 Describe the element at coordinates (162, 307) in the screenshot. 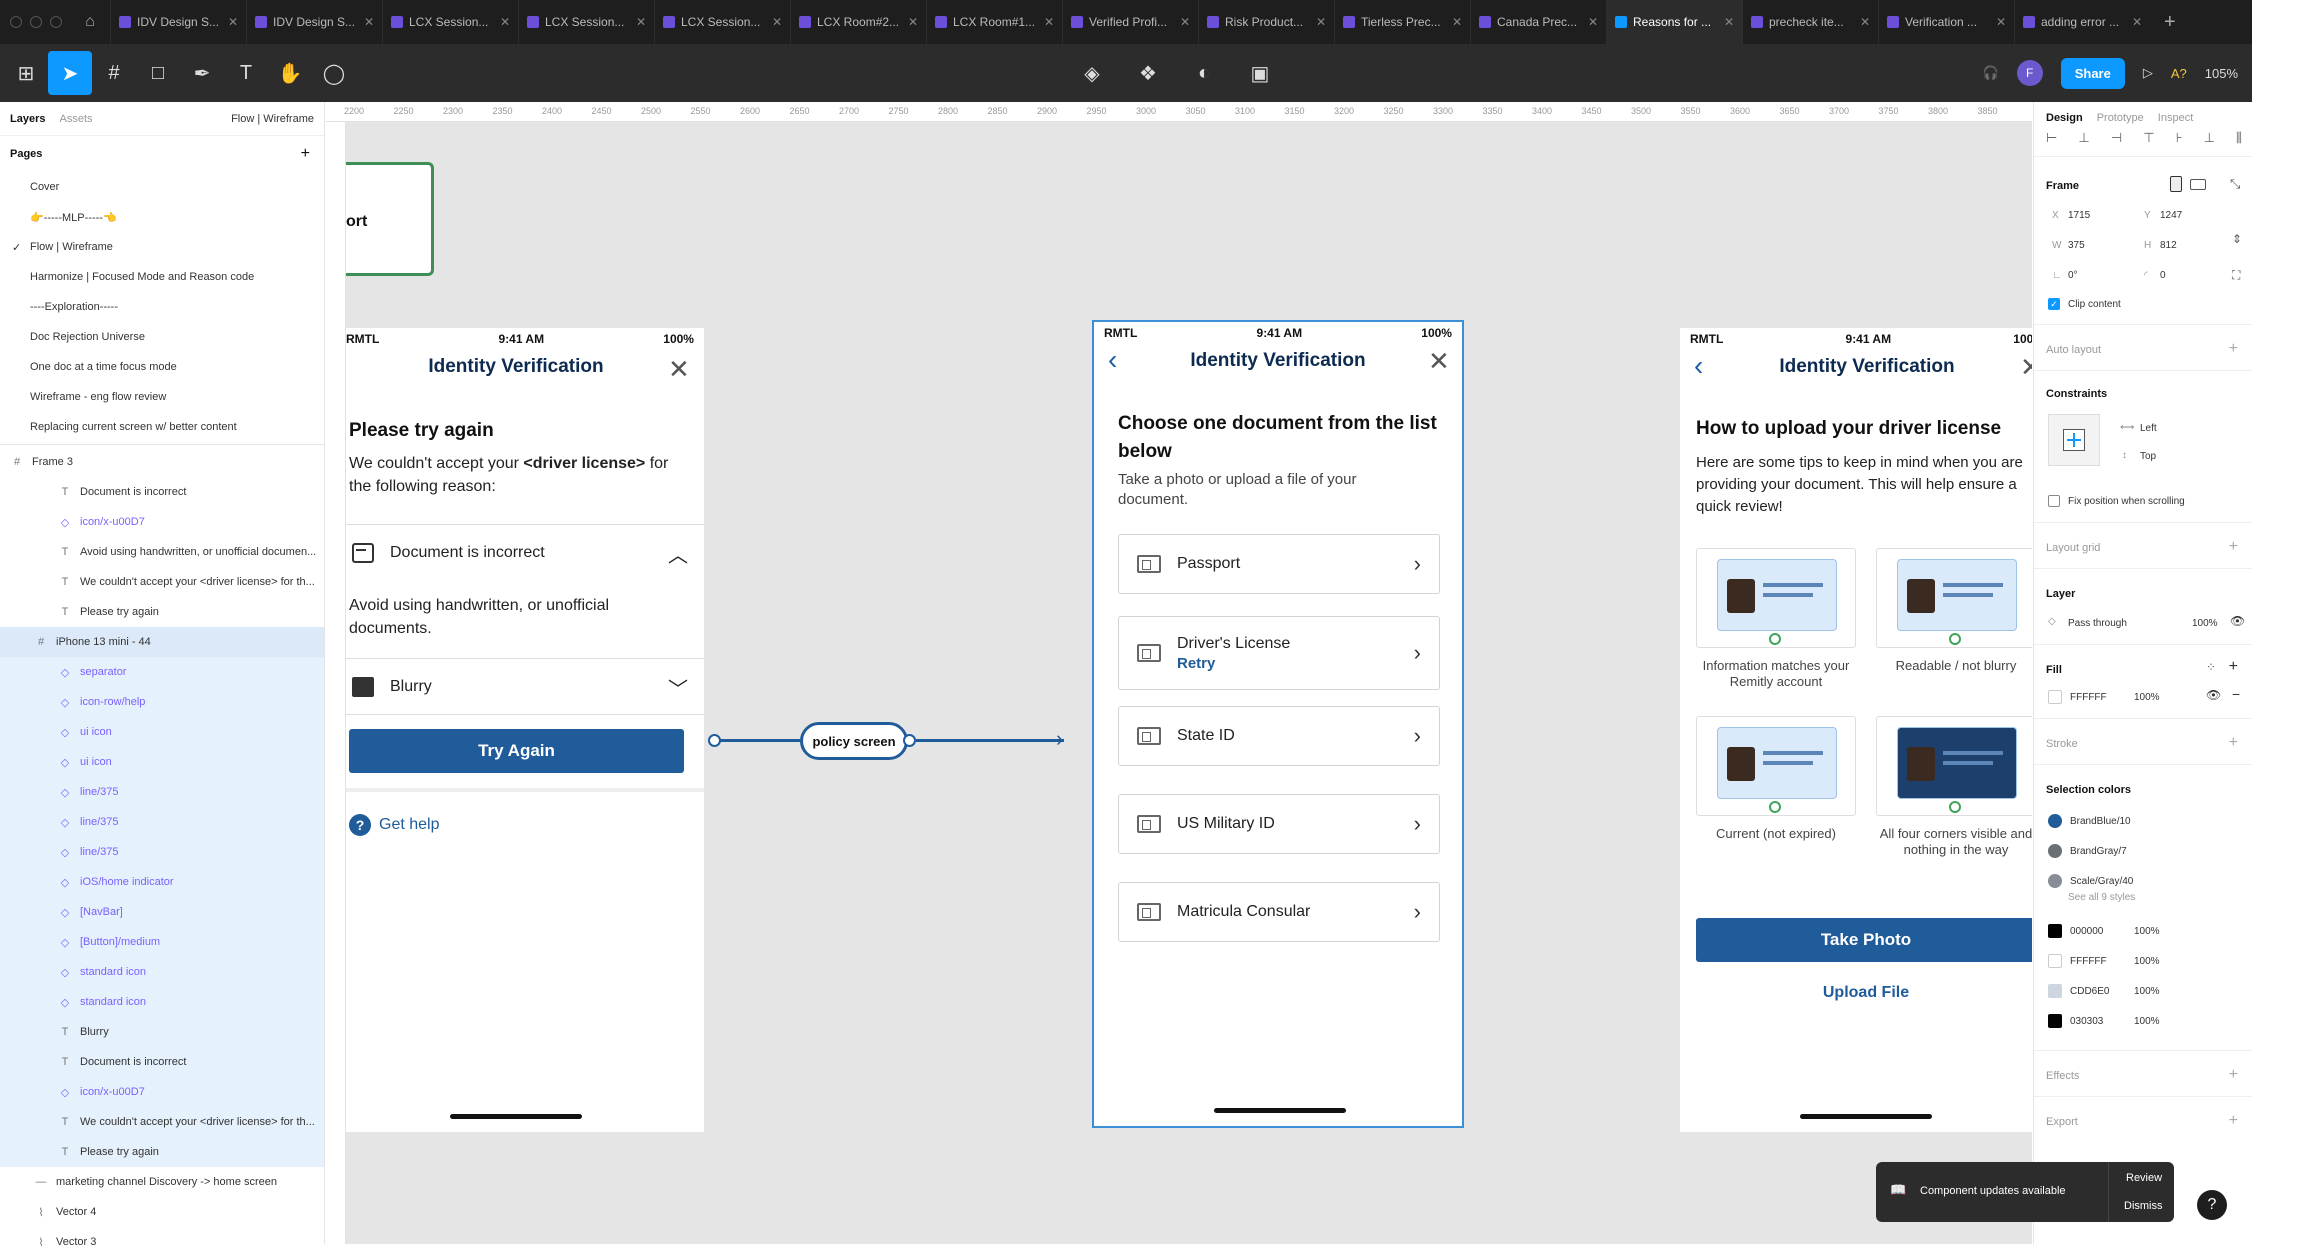

I see `page-item: ----Exploration-----` at that location.